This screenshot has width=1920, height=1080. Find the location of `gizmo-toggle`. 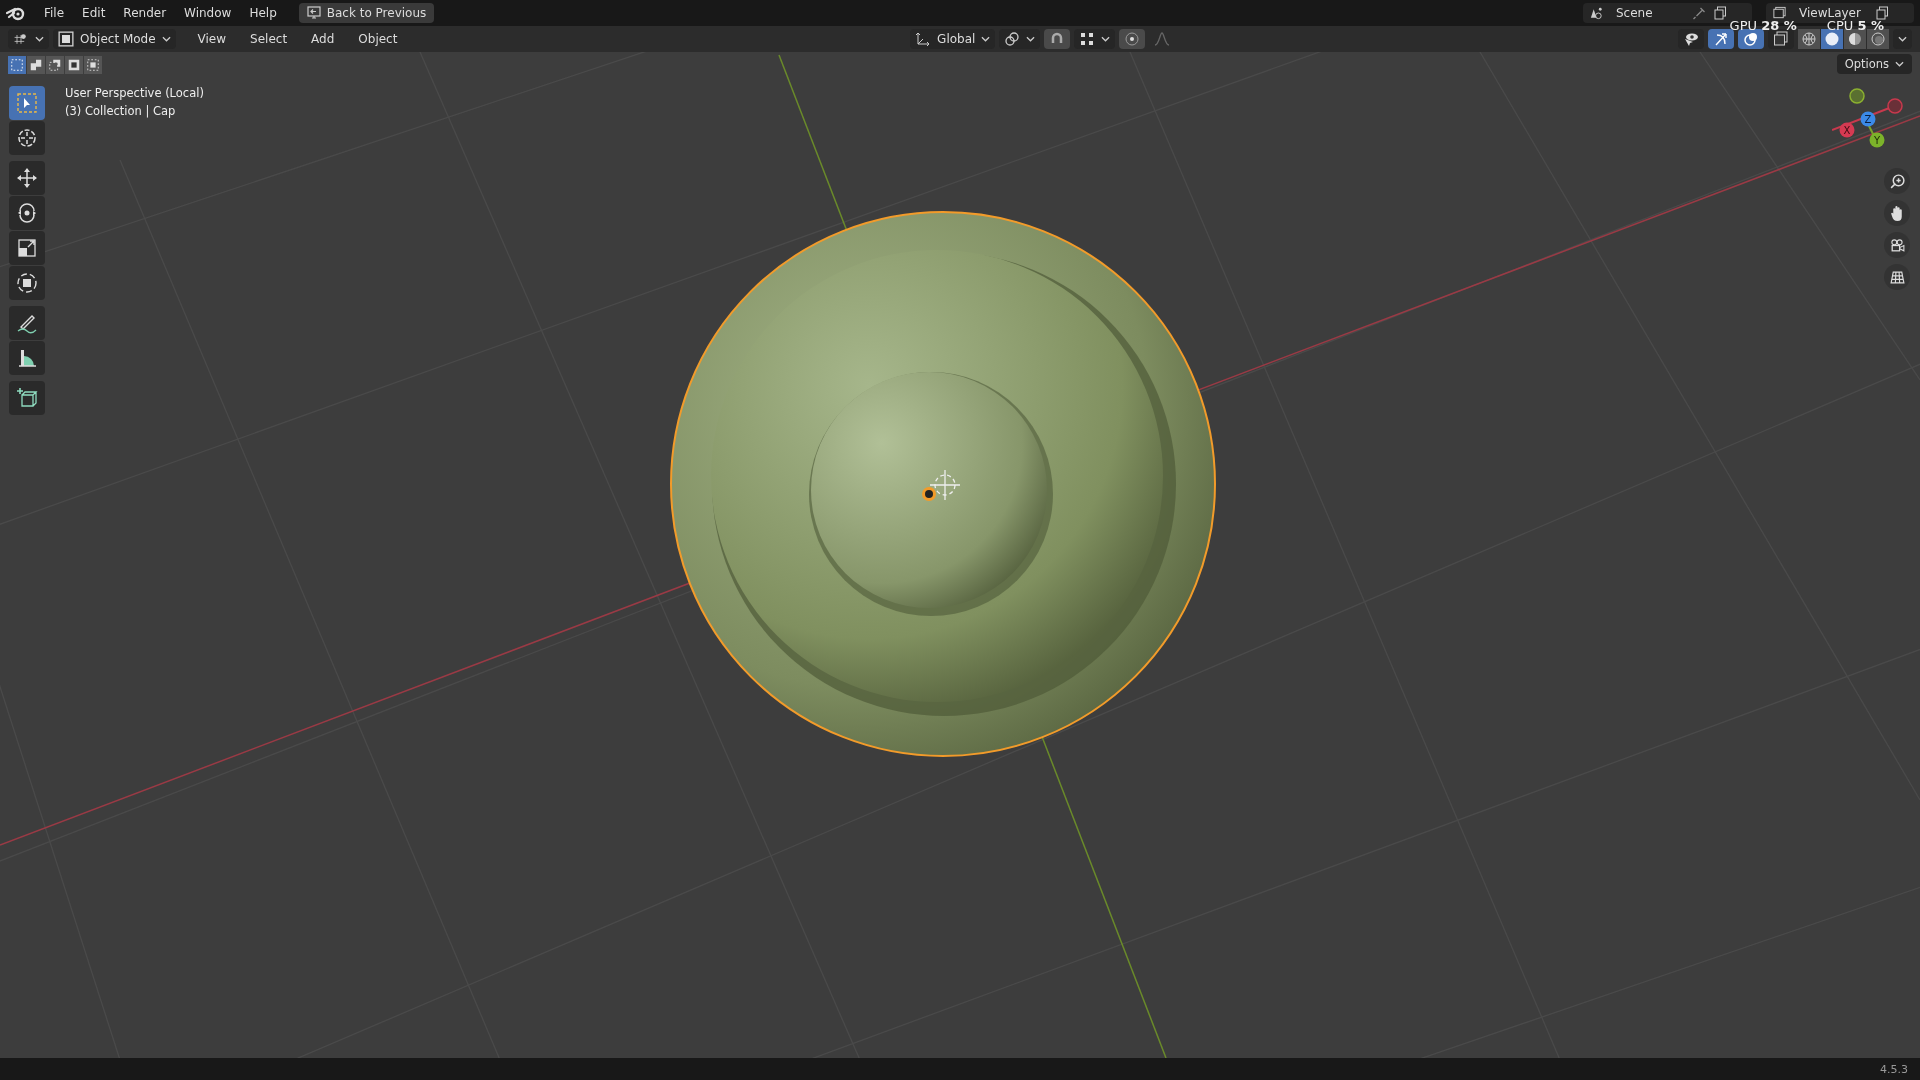

gizmo-toggle is located at coordinates (1721, 39).